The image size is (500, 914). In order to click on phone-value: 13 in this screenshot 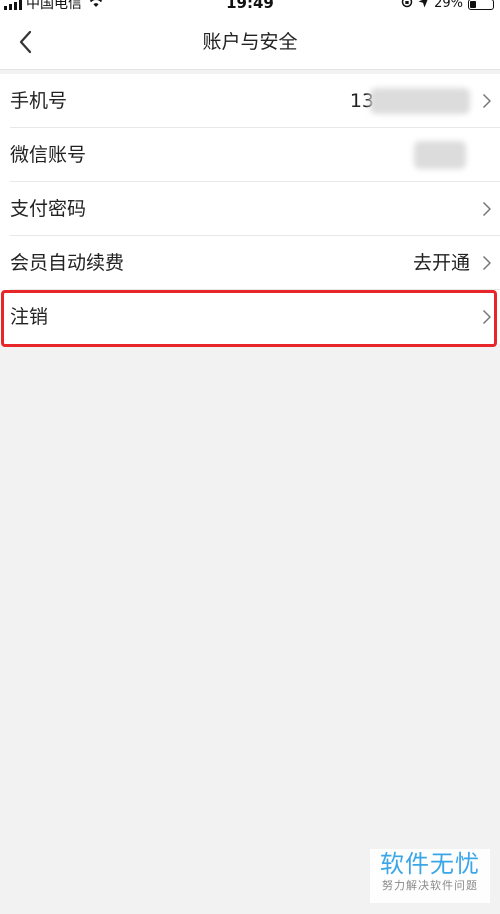, I will do `click(410, 101)`.